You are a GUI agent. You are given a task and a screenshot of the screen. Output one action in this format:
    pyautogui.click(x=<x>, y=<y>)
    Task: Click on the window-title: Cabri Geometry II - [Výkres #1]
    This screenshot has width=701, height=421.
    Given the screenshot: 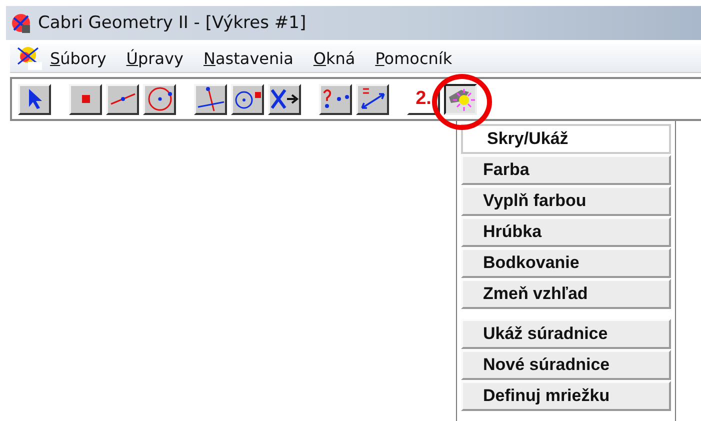 What is the action you would take?
    pyautogui.click(x=172, y=23)
    